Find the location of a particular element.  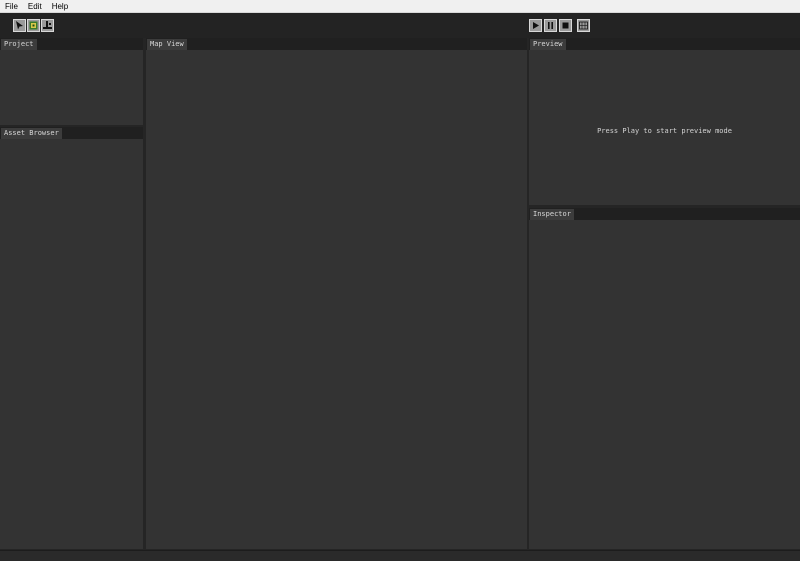

entity-place-icon is located at coordinates (47, 25).